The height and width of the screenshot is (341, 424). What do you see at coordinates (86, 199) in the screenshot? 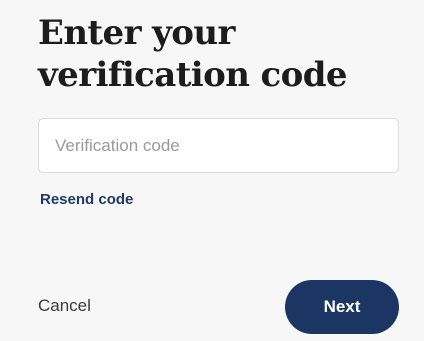
I see `resend-code-link: Resend code` at bounding box center [86, 199].